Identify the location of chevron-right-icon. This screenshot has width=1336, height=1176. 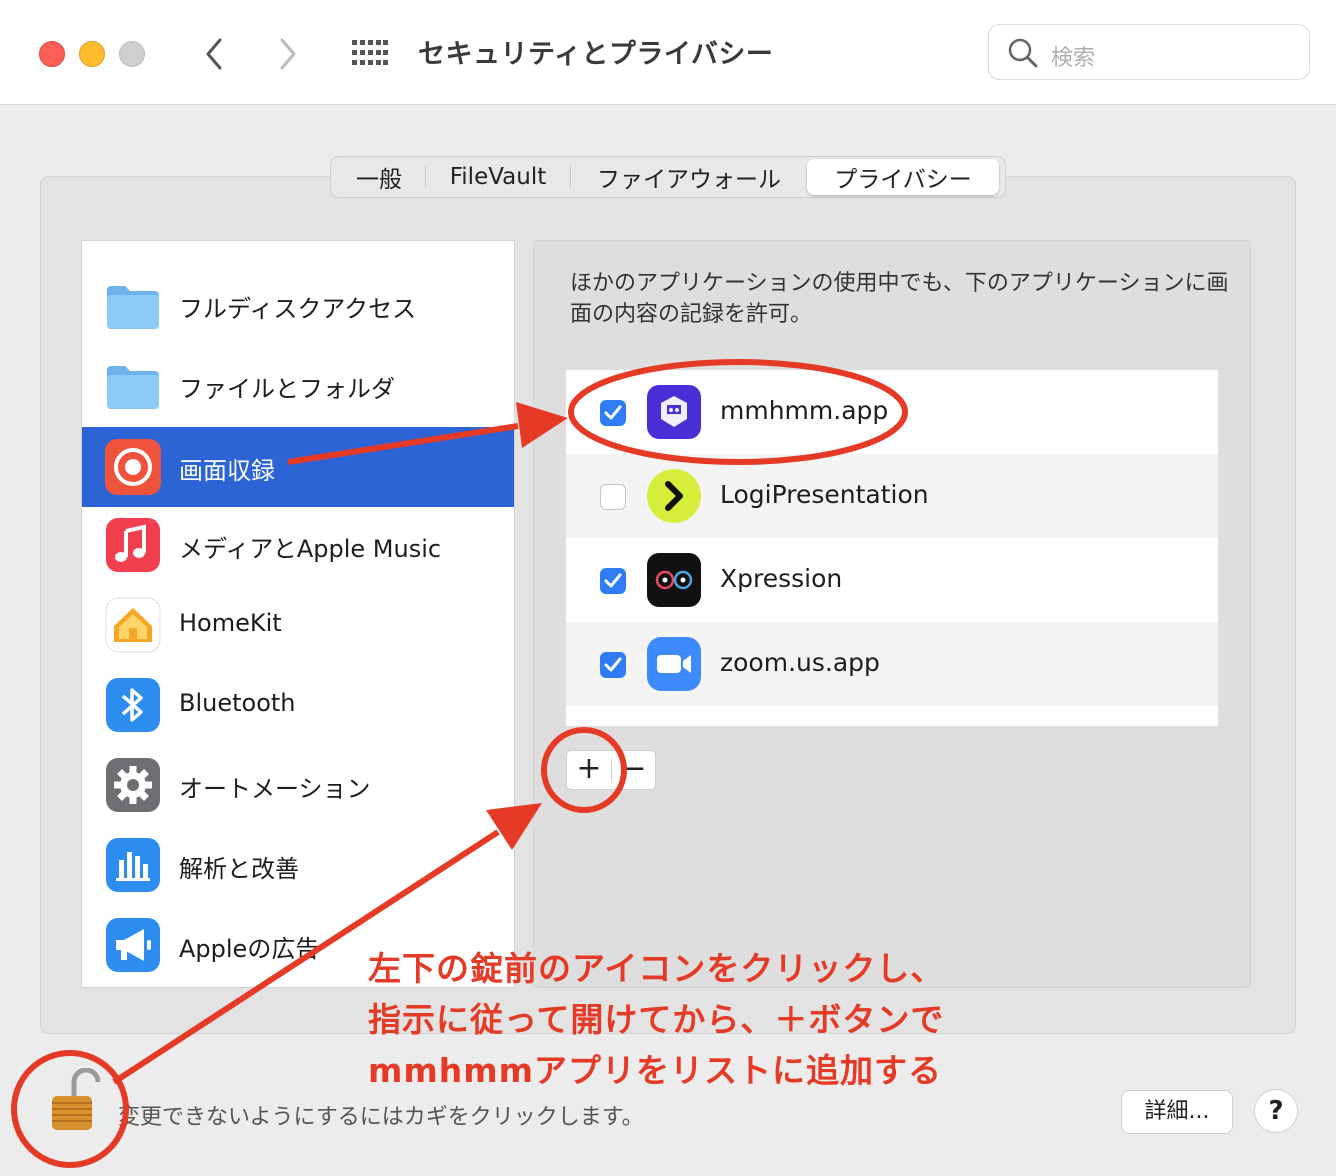
(288, 54).